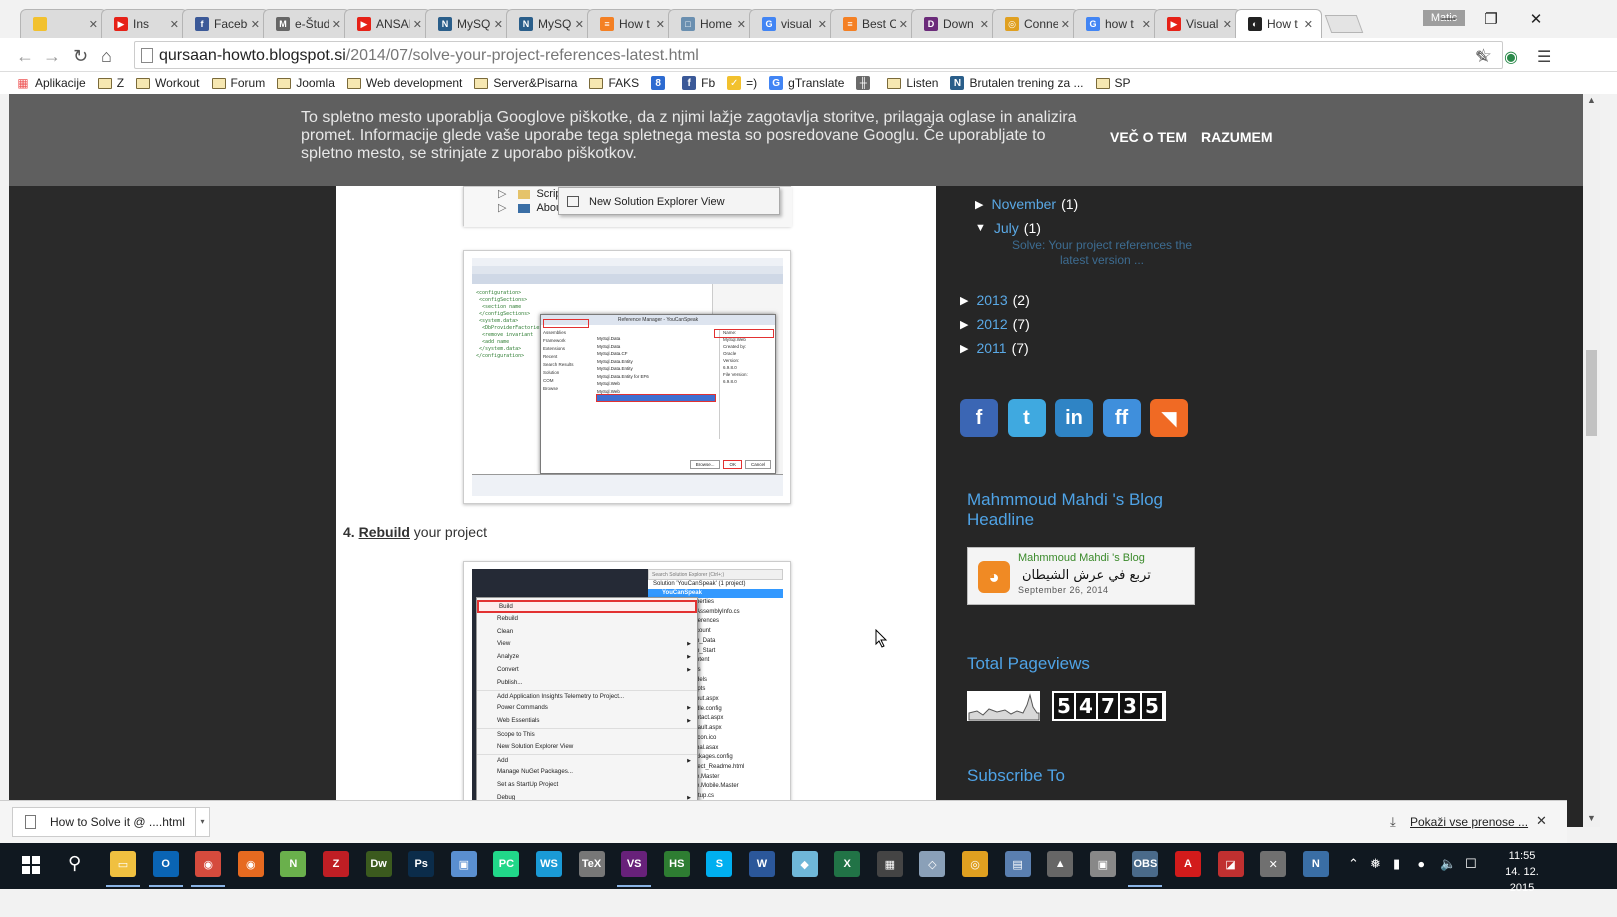 The width and height of the screenshot is (1617, 917). Describe the element at coordinates (1375, 864) in the screenshot. I see `tray-app-icon: ❅` at that location.